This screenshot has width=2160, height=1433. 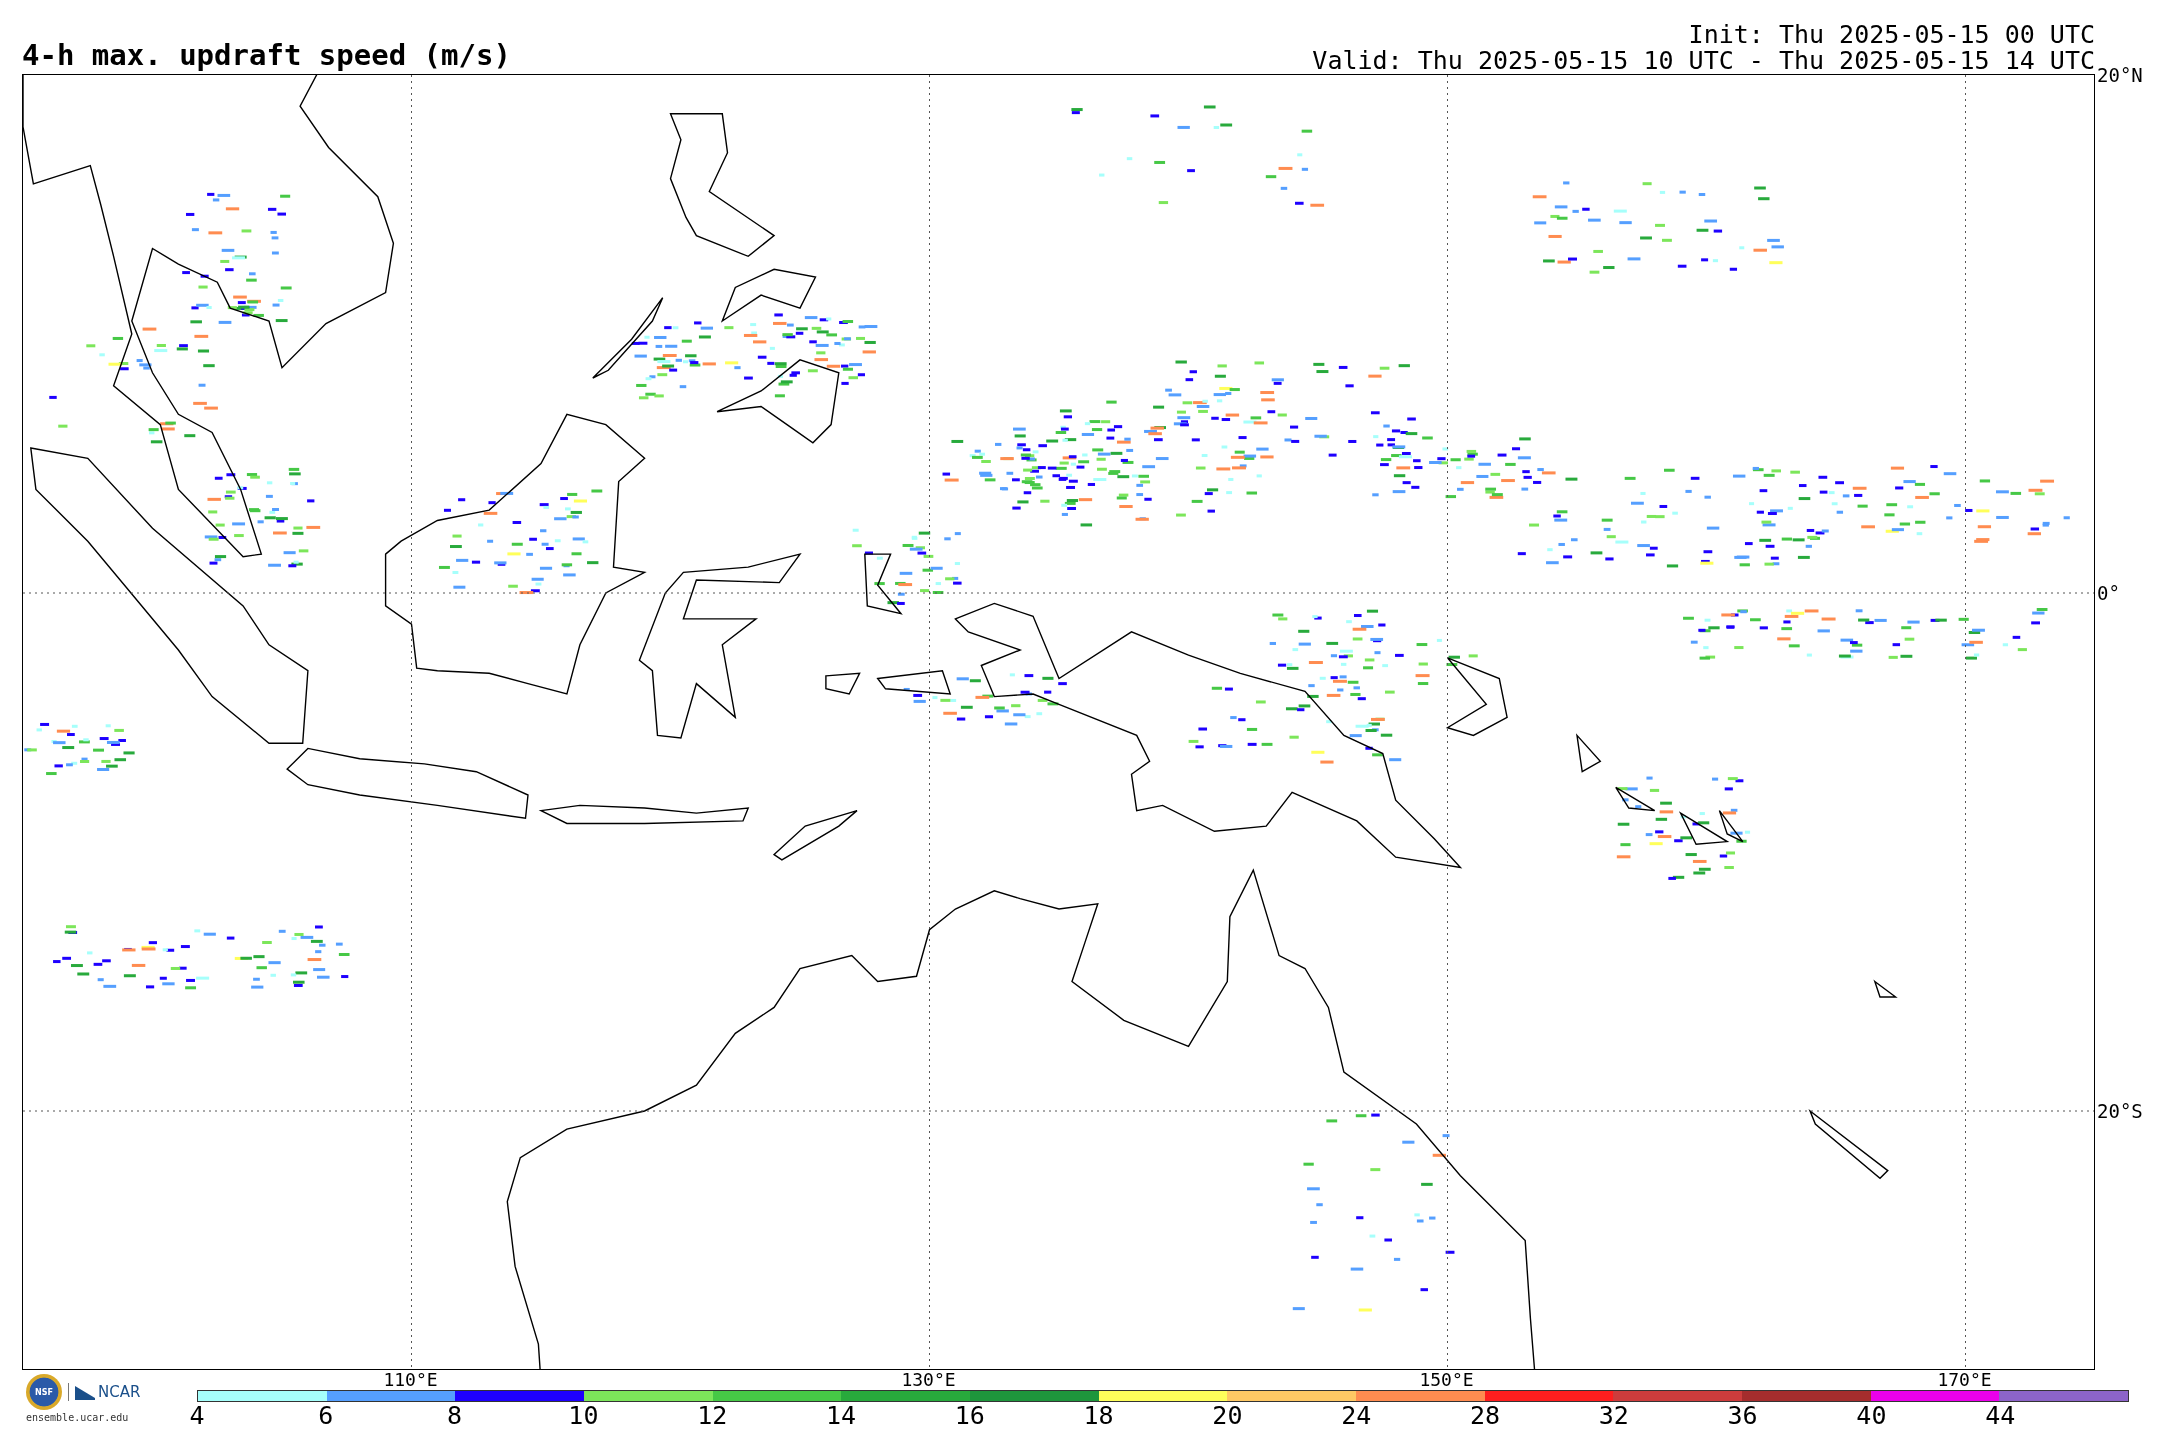 What do you see at coordinates (2120, 1111) in the screenshot?
I see `latitude-label: 20°S` at bounding box center [2120, 1111].